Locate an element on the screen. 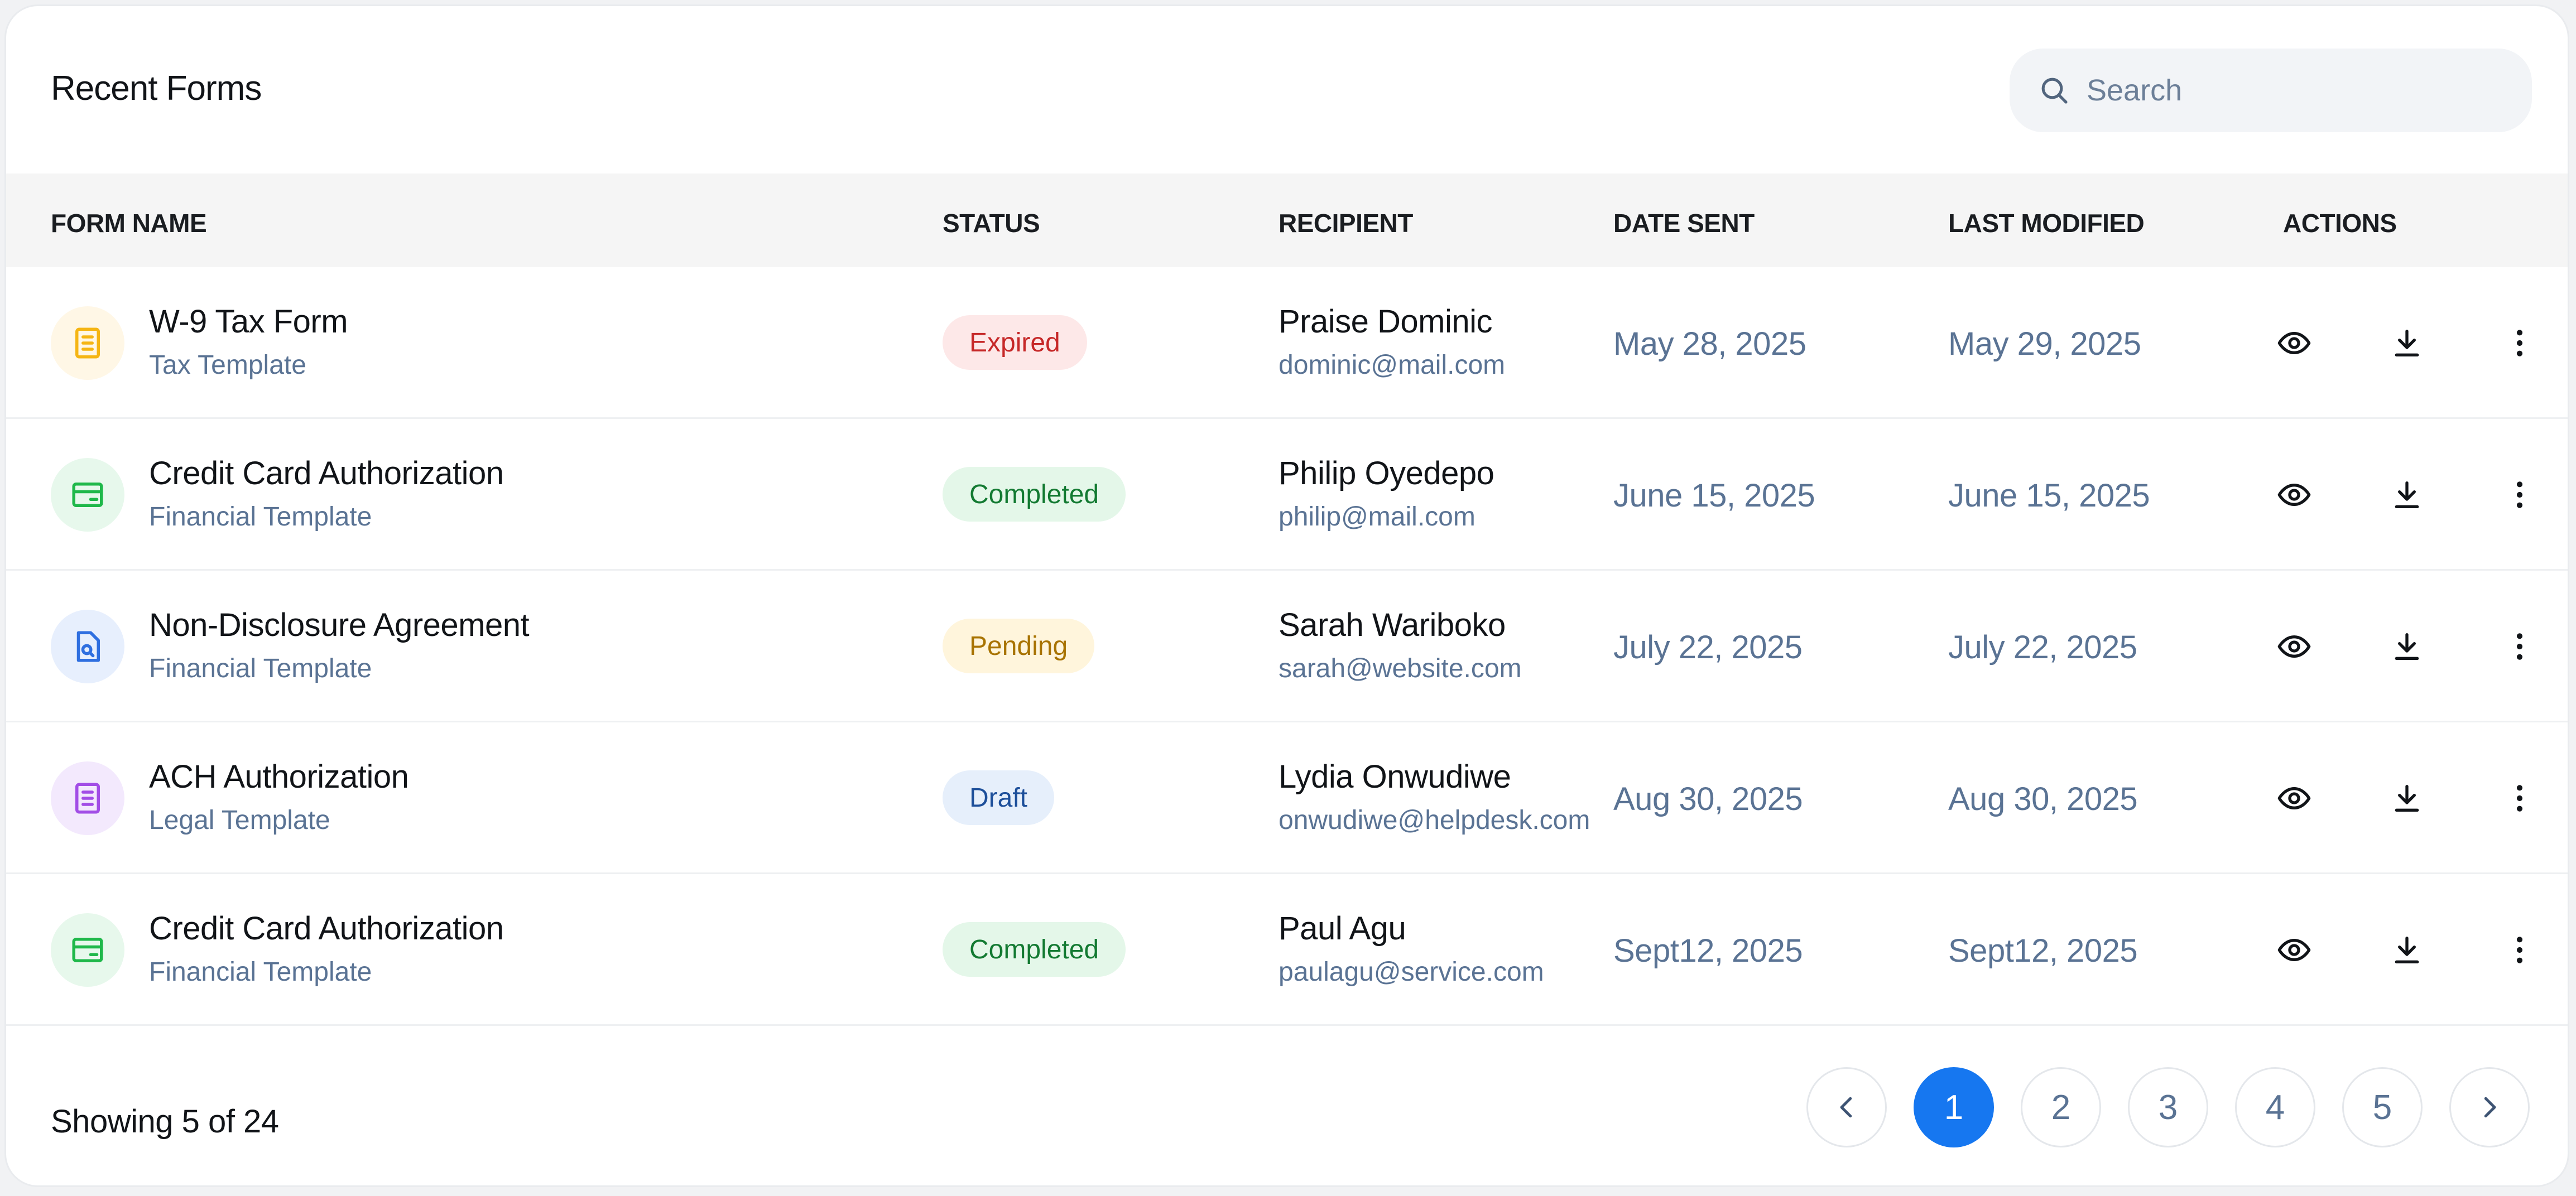 Image resolution: width=2576 pixels, height=1196 pixels. page-button-1: 1 is located at coordinates (1954, 1107).